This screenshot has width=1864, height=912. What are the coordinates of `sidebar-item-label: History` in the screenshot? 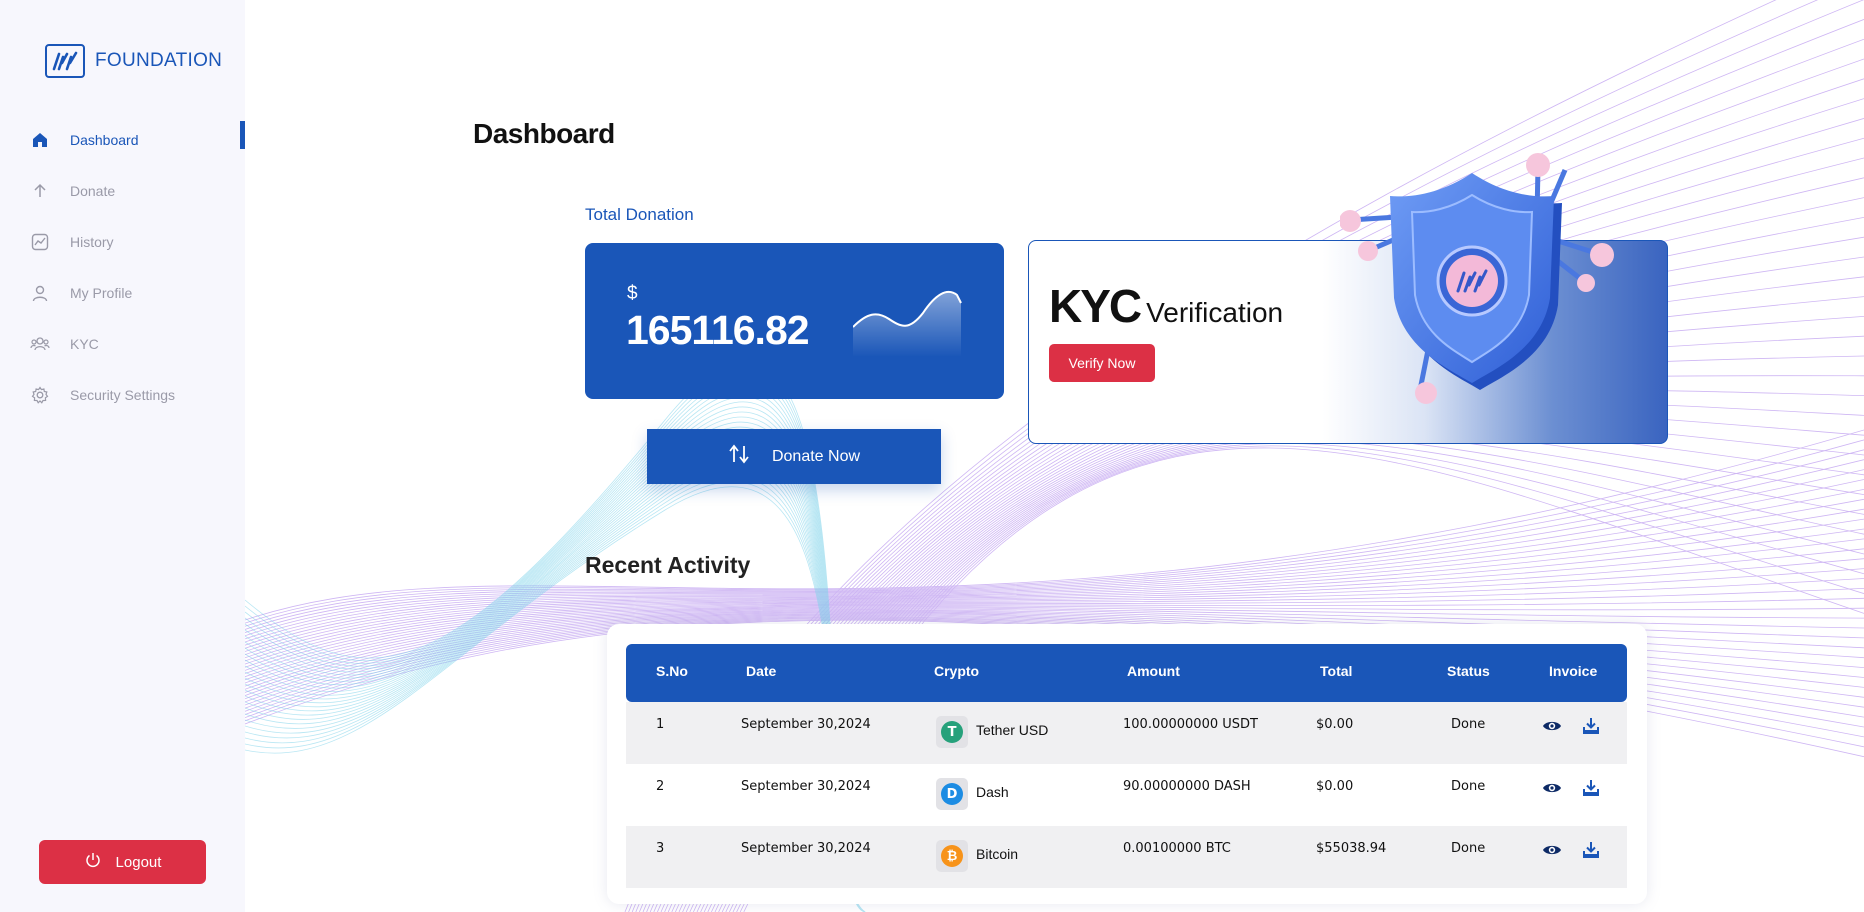 It's located at (92, 241).